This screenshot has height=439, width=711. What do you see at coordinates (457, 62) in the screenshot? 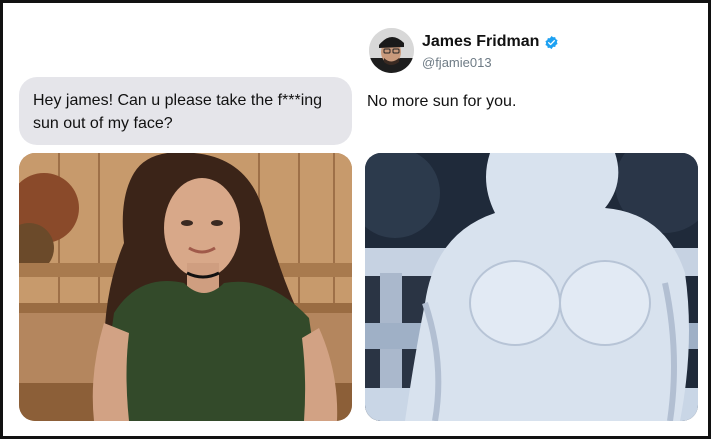
I see `author-handle: @fjamie013` at bounding box center [457, 62].